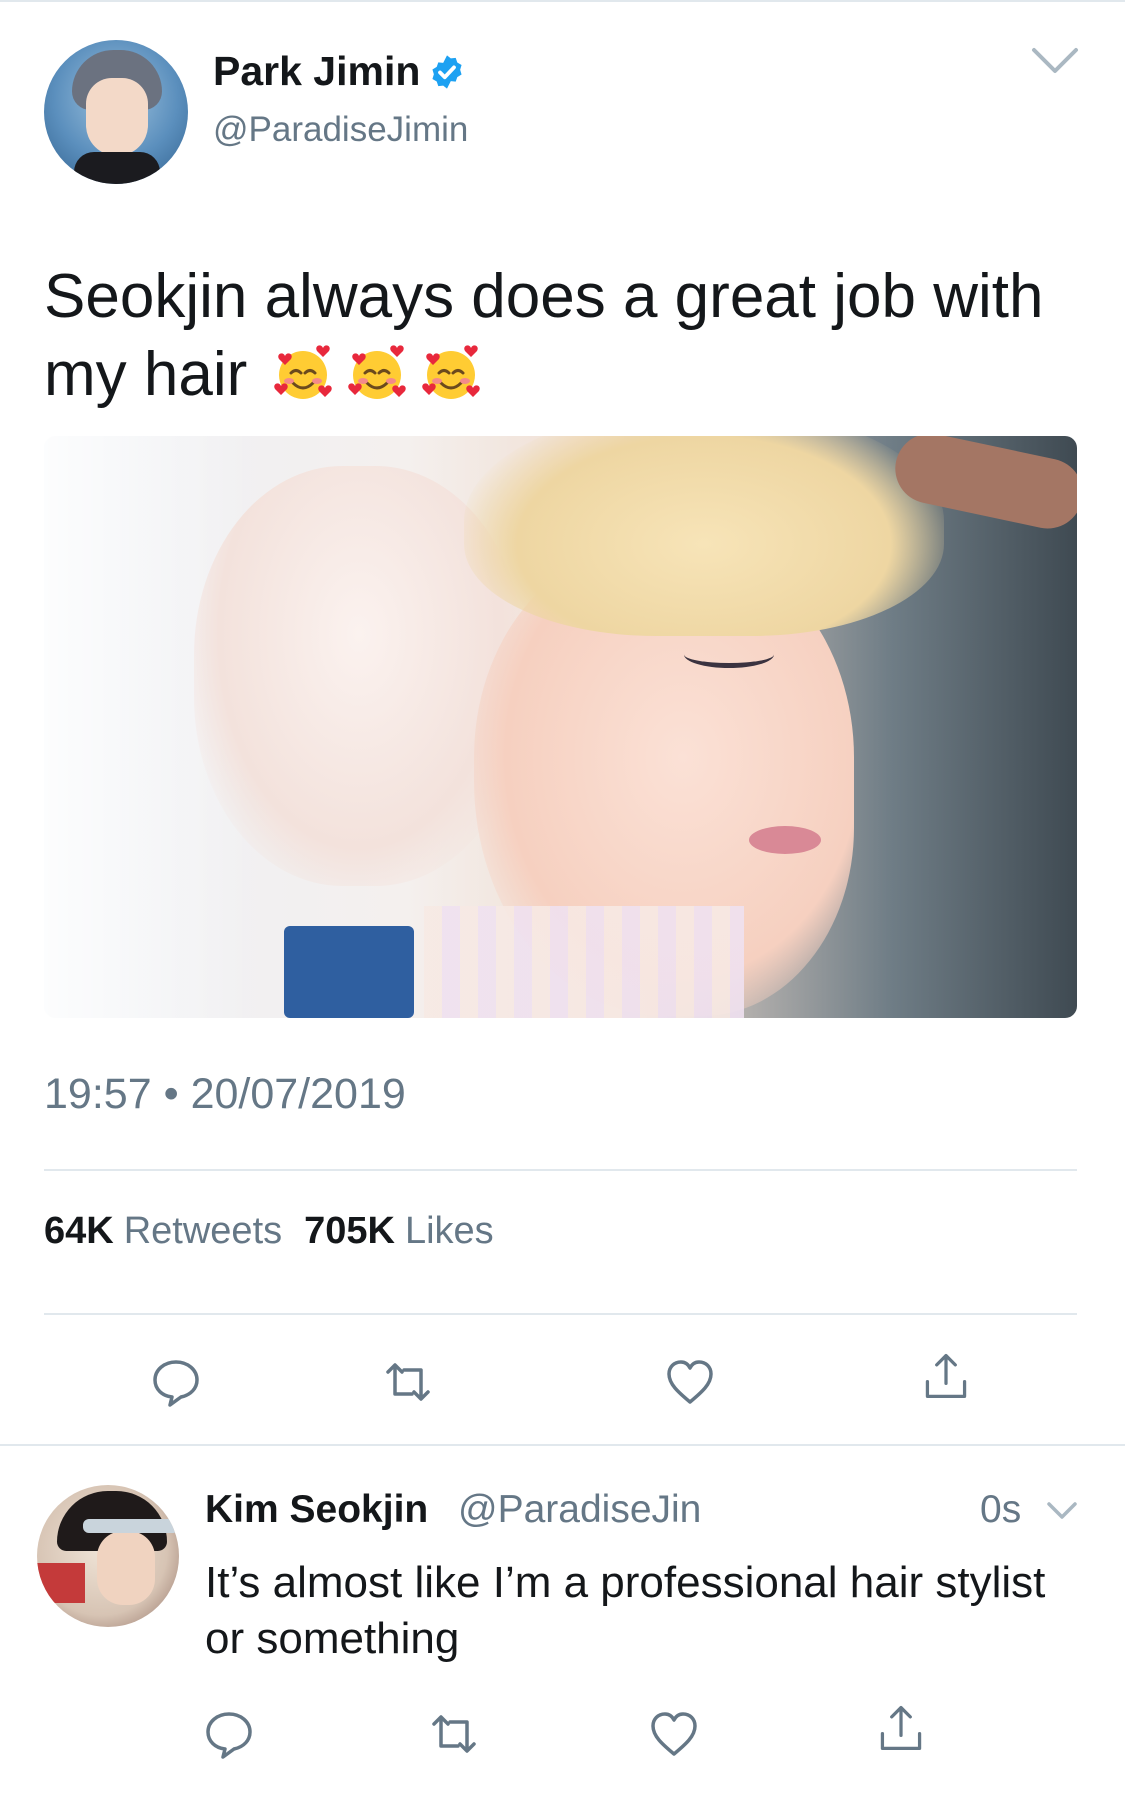 This screenshot has height=1794, width=1125. I want to click on author-avatar, so click(116, 112).